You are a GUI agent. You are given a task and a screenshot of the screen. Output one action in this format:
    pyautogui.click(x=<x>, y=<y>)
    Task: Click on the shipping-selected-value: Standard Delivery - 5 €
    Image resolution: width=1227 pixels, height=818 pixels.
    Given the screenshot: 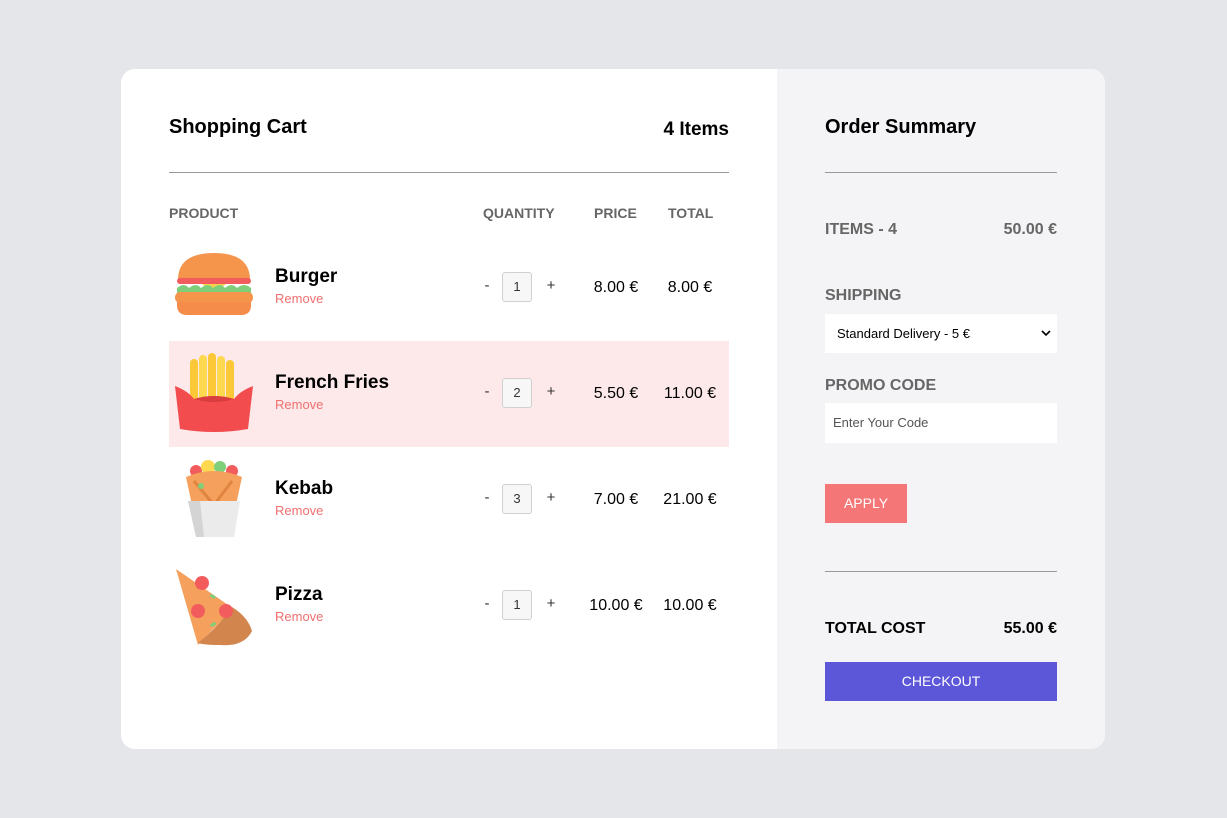 What is the action you would take?
    pyautogui.click(x=903, y=333)
    